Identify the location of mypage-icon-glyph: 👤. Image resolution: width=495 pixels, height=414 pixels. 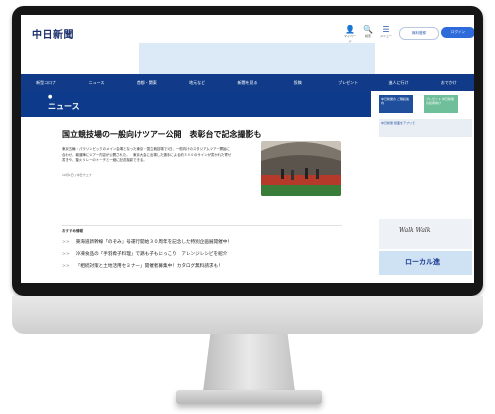
(350, 29).